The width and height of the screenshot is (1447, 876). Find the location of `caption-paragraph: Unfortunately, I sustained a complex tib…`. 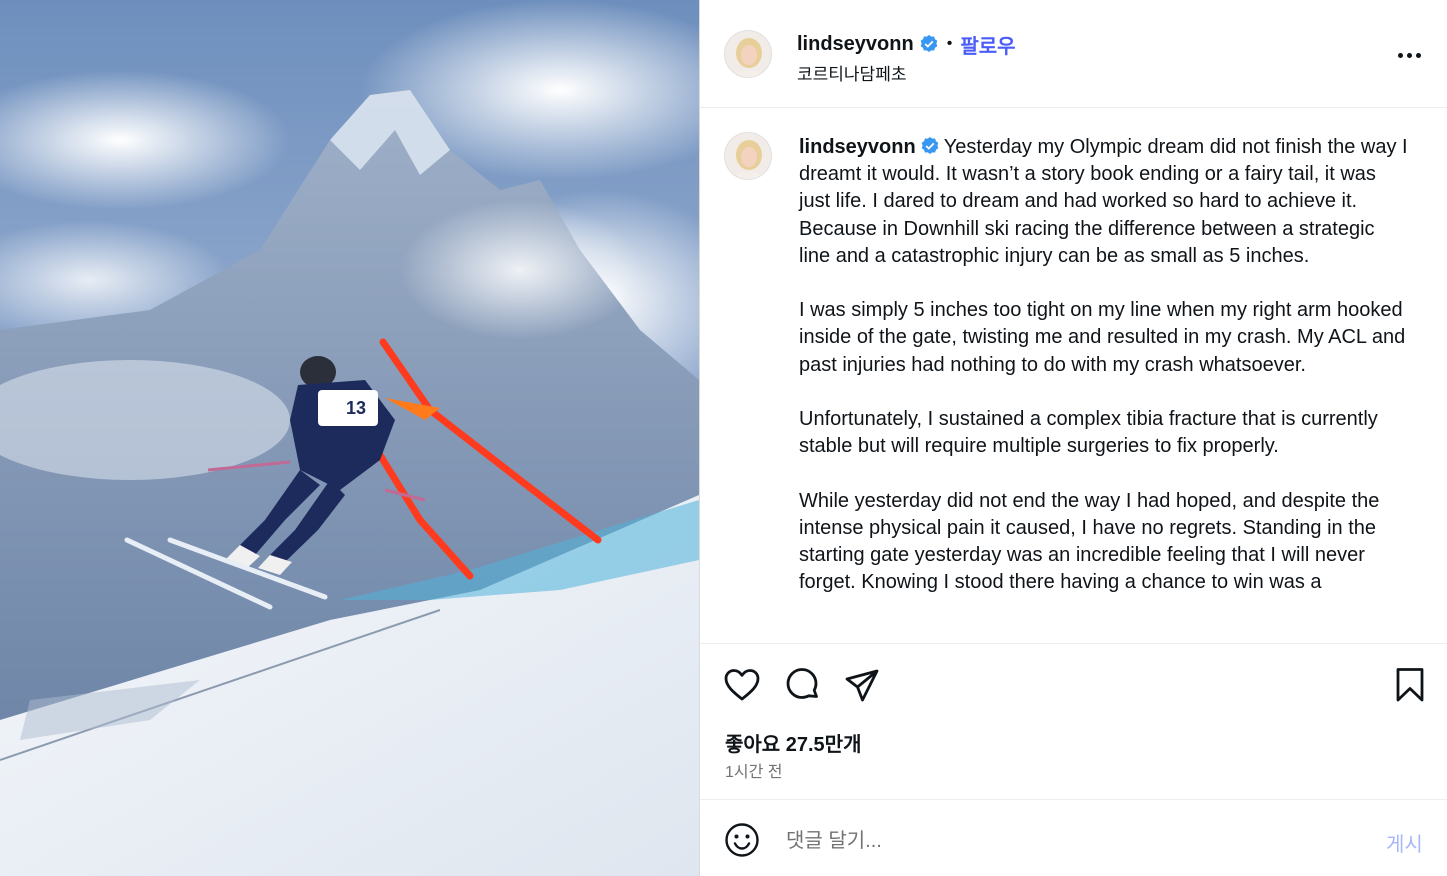

caption-paragraph: Unfortunately, I sustained a complex tib… is located at coordinates (1088, 433).